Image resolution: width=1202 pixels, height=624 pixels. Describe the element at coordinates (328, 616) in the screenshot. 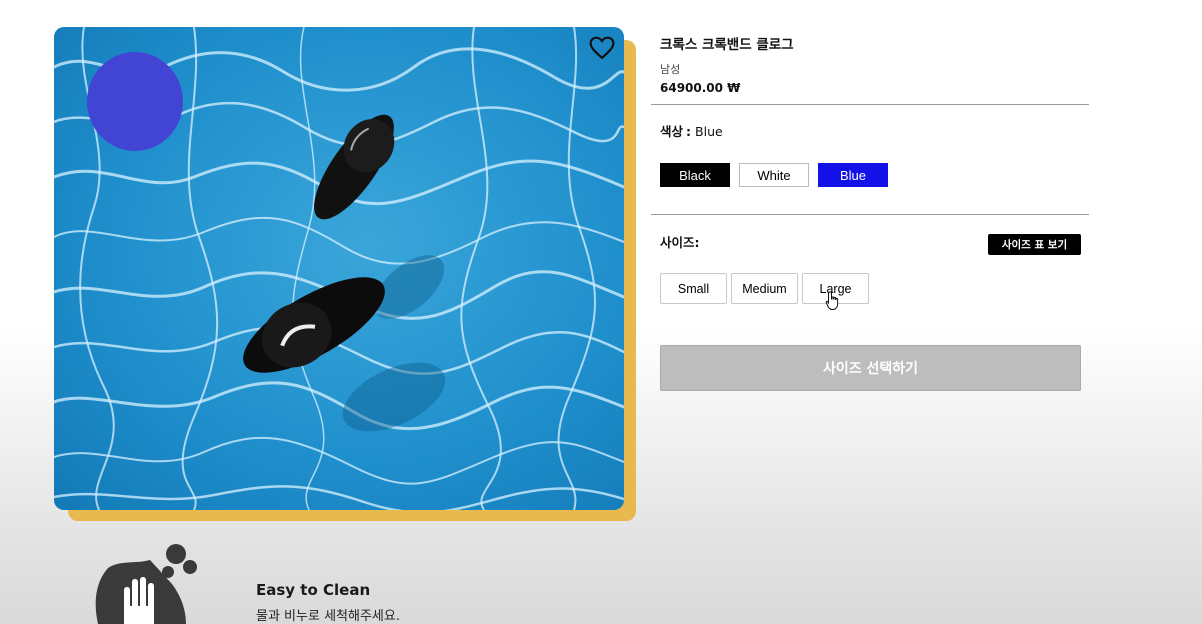

I see `feature-description: 물과 비누로 세척해주세요.` at that location.